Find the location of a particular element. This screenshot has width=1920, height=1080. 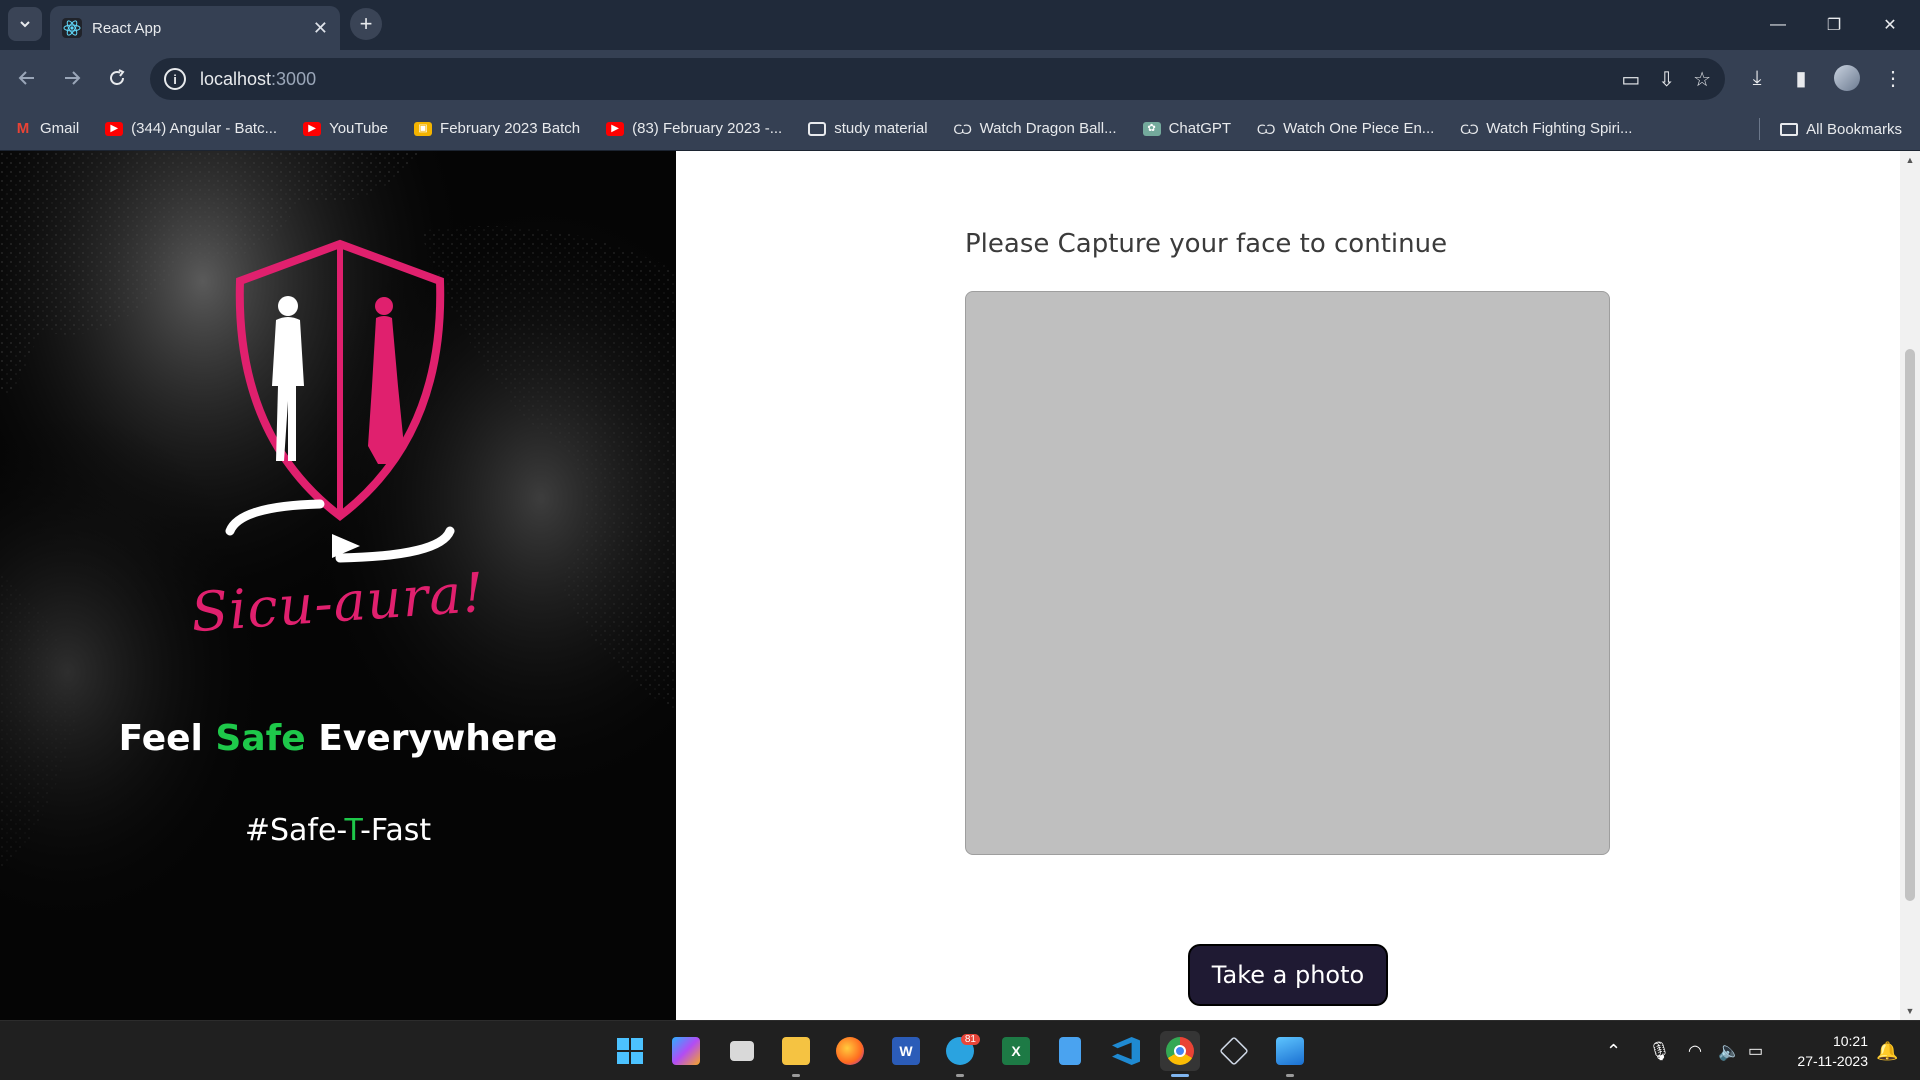

shield-logo is located at coordinates (340, 401).